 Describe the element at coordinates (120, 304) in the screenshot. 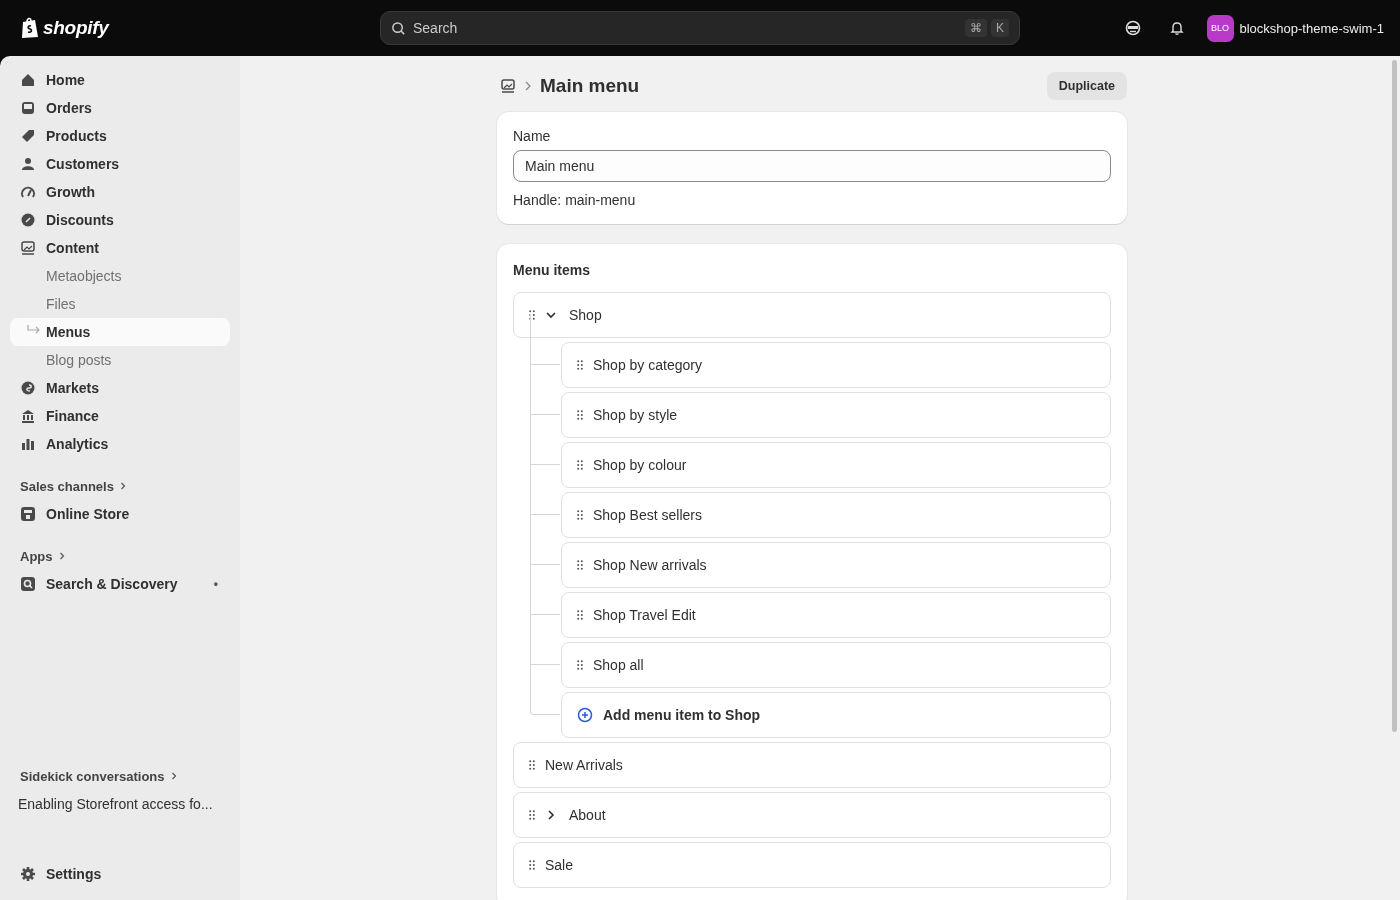

I see `nav-subitem: Files` at that location.